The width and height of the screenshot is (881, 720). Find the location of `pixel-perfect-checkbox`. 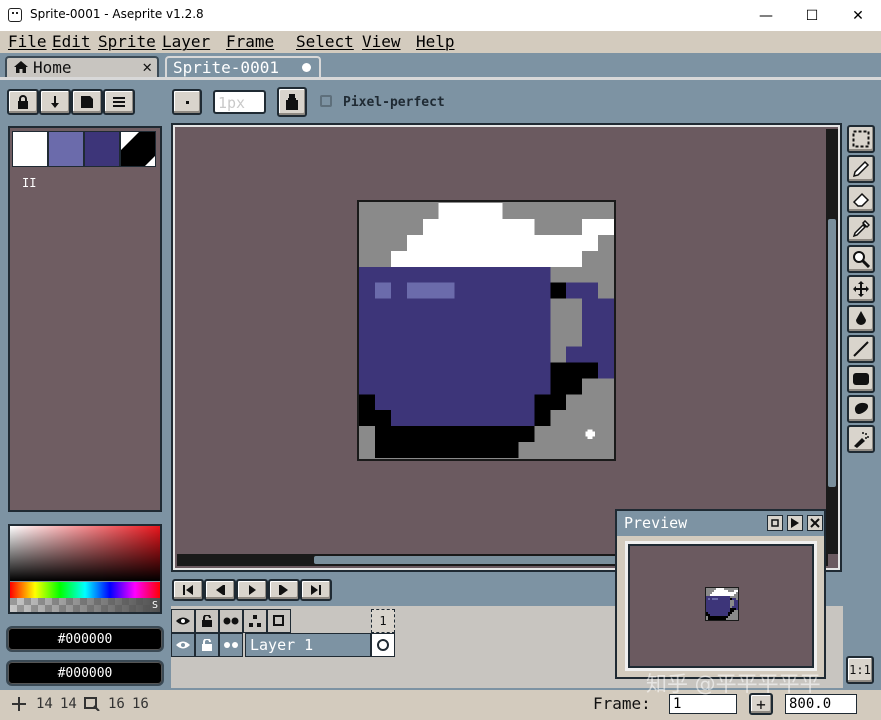

pixel-perfect-checkbox is located at coordinates (326, 101).